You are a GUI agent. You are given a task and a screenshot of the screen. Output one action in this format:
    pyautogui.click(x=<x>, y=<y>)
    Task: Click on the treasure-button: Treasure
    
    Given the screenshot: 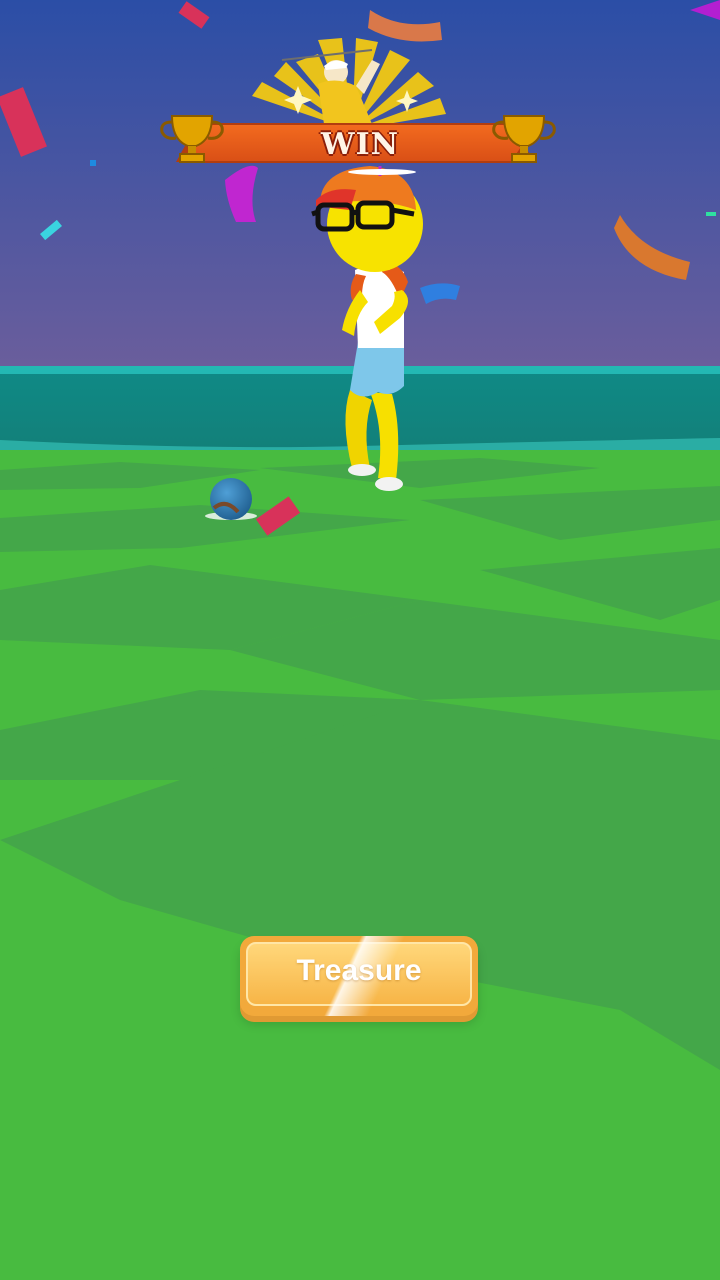 What is the action you would take?
    pyautogui.click(x=359, y=976)
    